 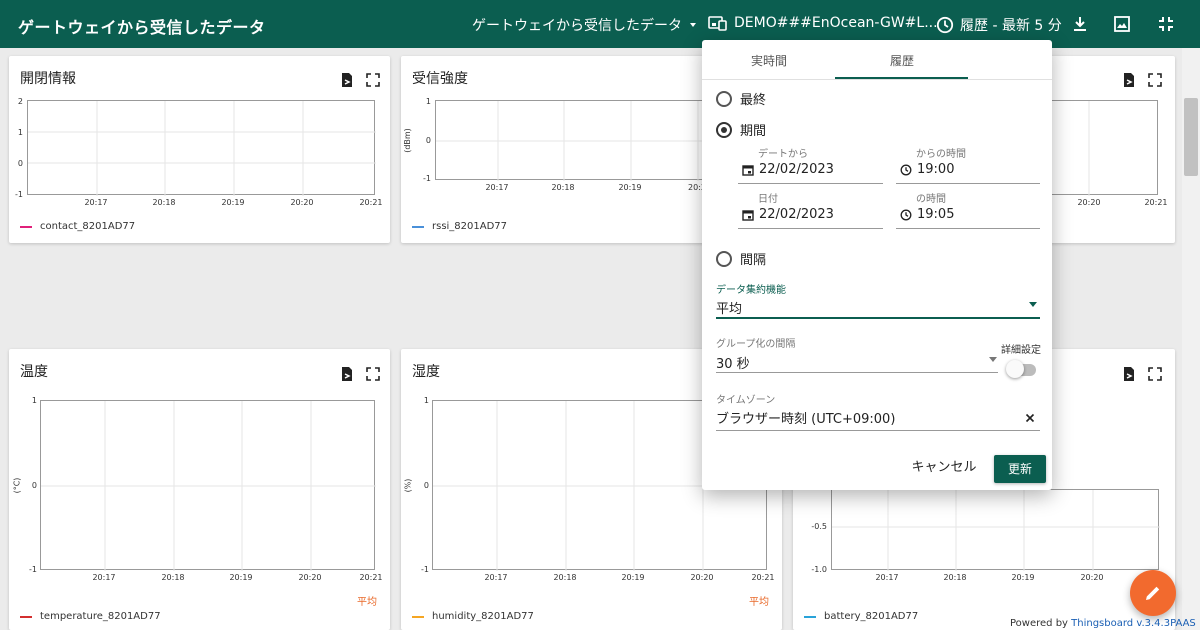 I want to click on pencil-icon, so click(x=1153, y=593).